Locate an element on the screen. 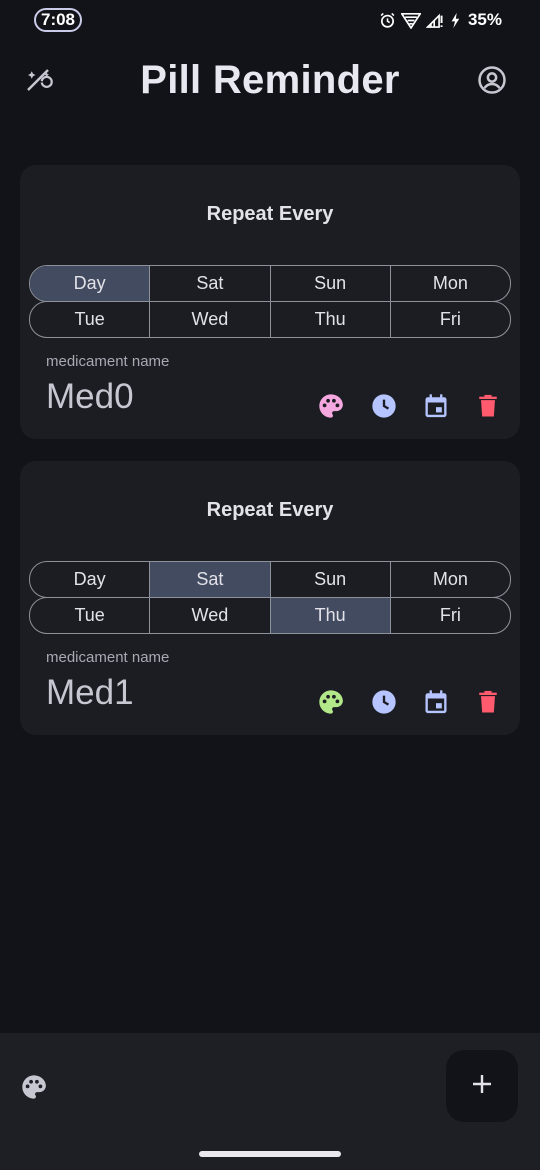 This screenshot has height=1170, width=540. page-title: Pill Reminder is located at coordinates (270, 80).